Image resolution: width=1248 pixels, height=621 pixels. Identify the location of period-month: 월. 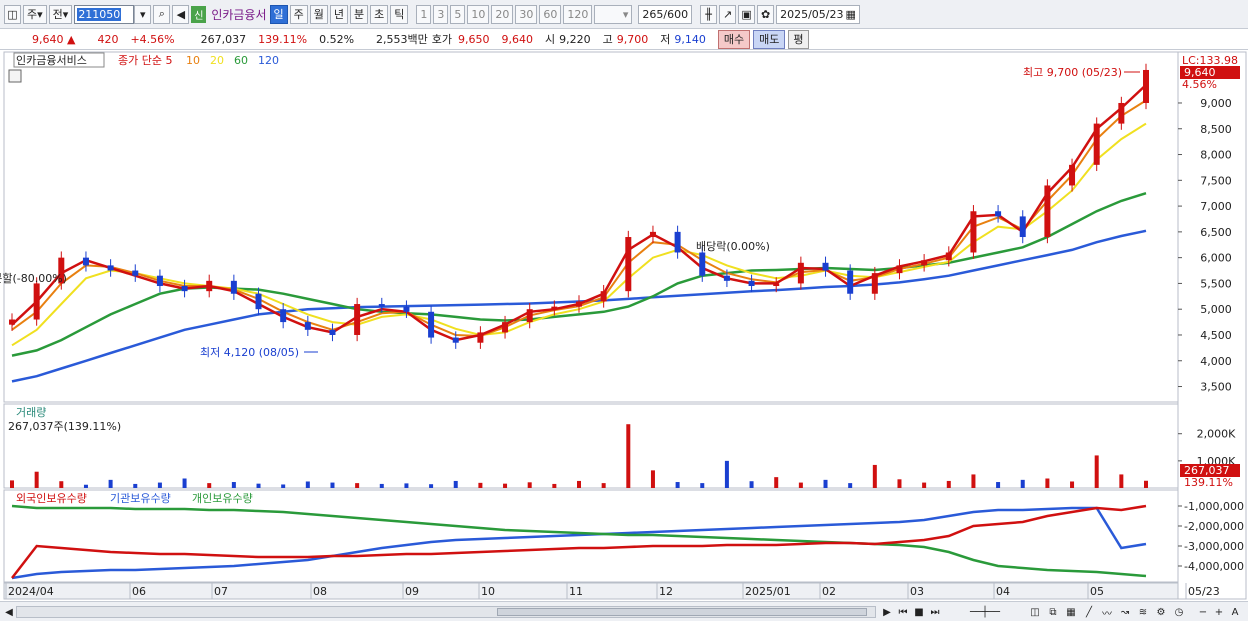
(318, 14).